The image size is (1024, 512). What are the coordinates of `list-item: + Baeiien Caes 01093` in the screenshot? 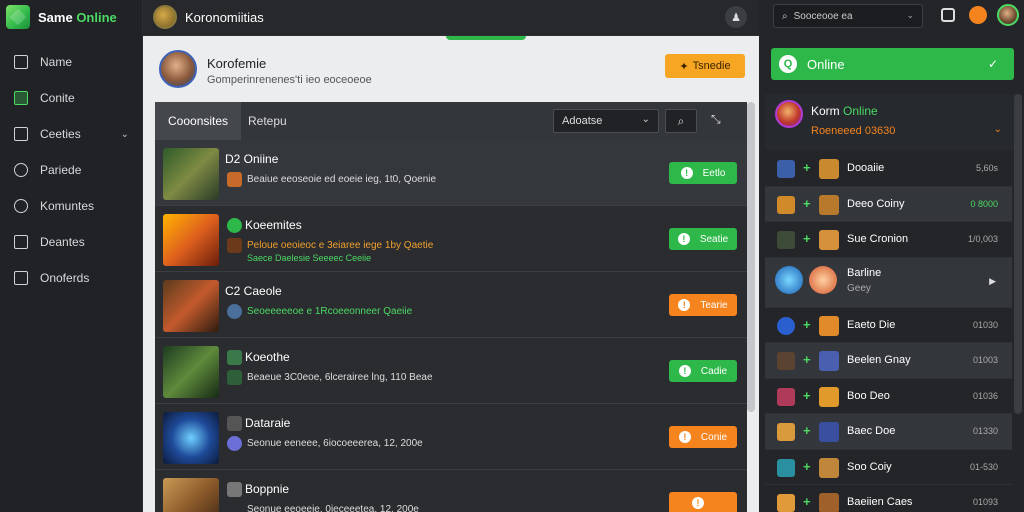 It's located at (888, 498).